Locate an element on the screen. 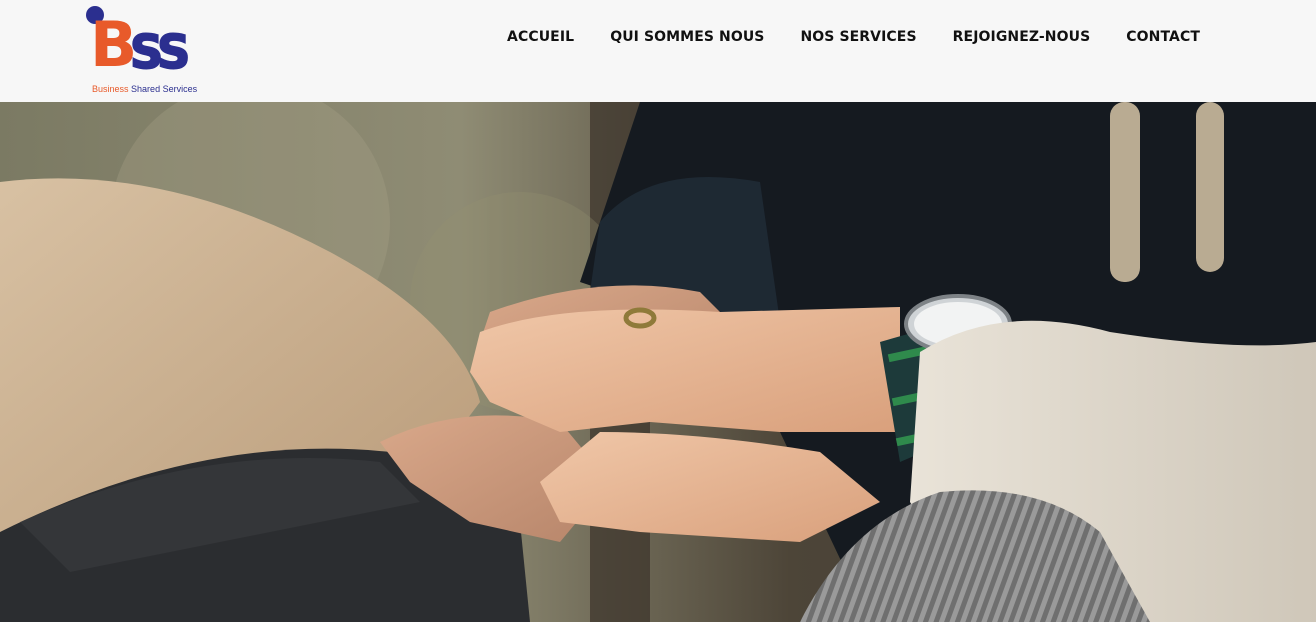 The height and width of the screenshot is (622, 1316). nav-link-rejoignez-nous: REJOIGNEZ-NOUS is located at coordinates (1022, 37).